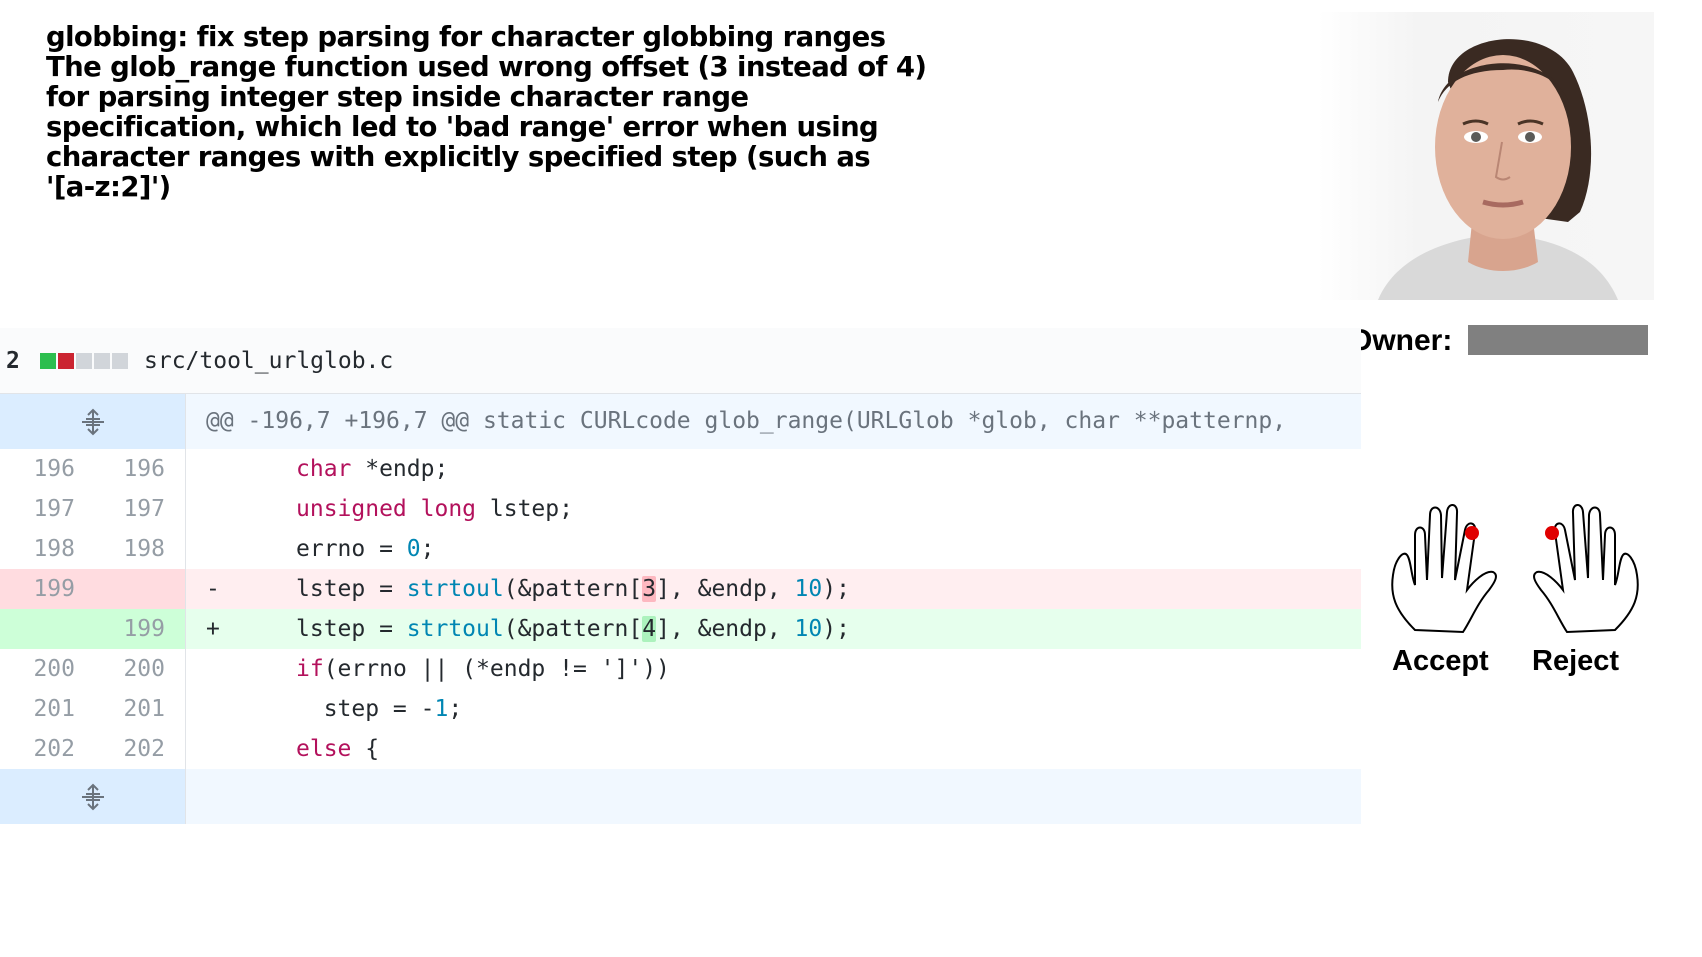  I want to click on keyword: unsigned, so click(351, 509).